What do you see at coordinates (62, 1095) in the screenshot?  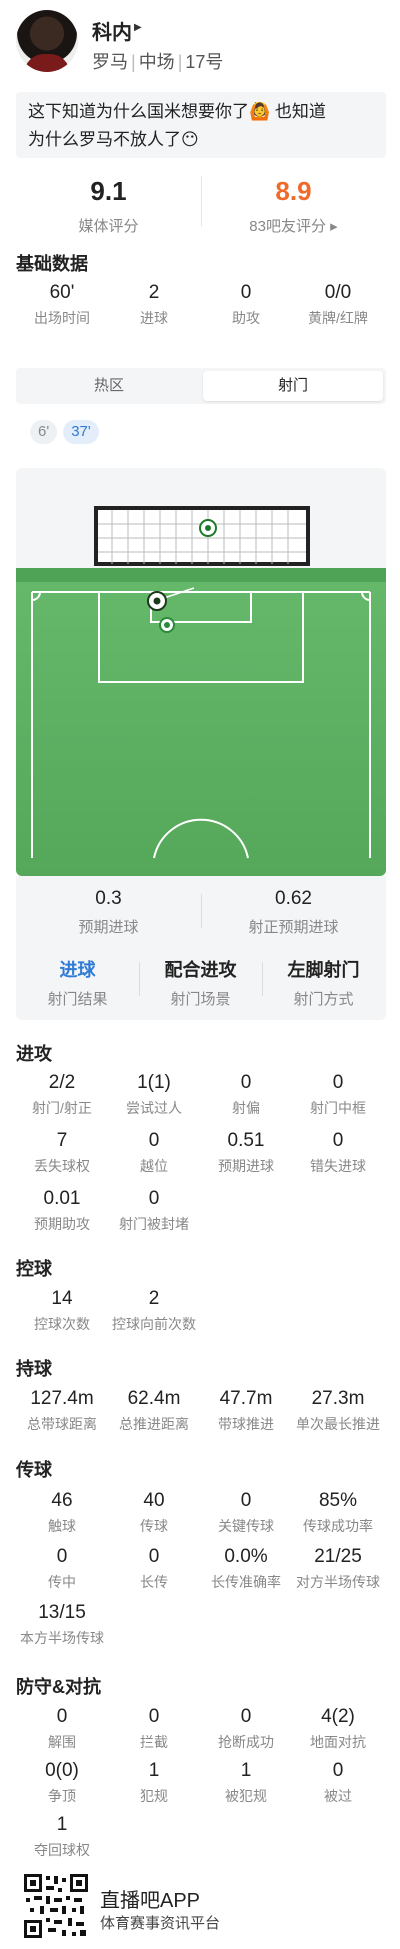 I see `stat-cell: 2/2 射门/射正` at bounding box center [62, 1095].